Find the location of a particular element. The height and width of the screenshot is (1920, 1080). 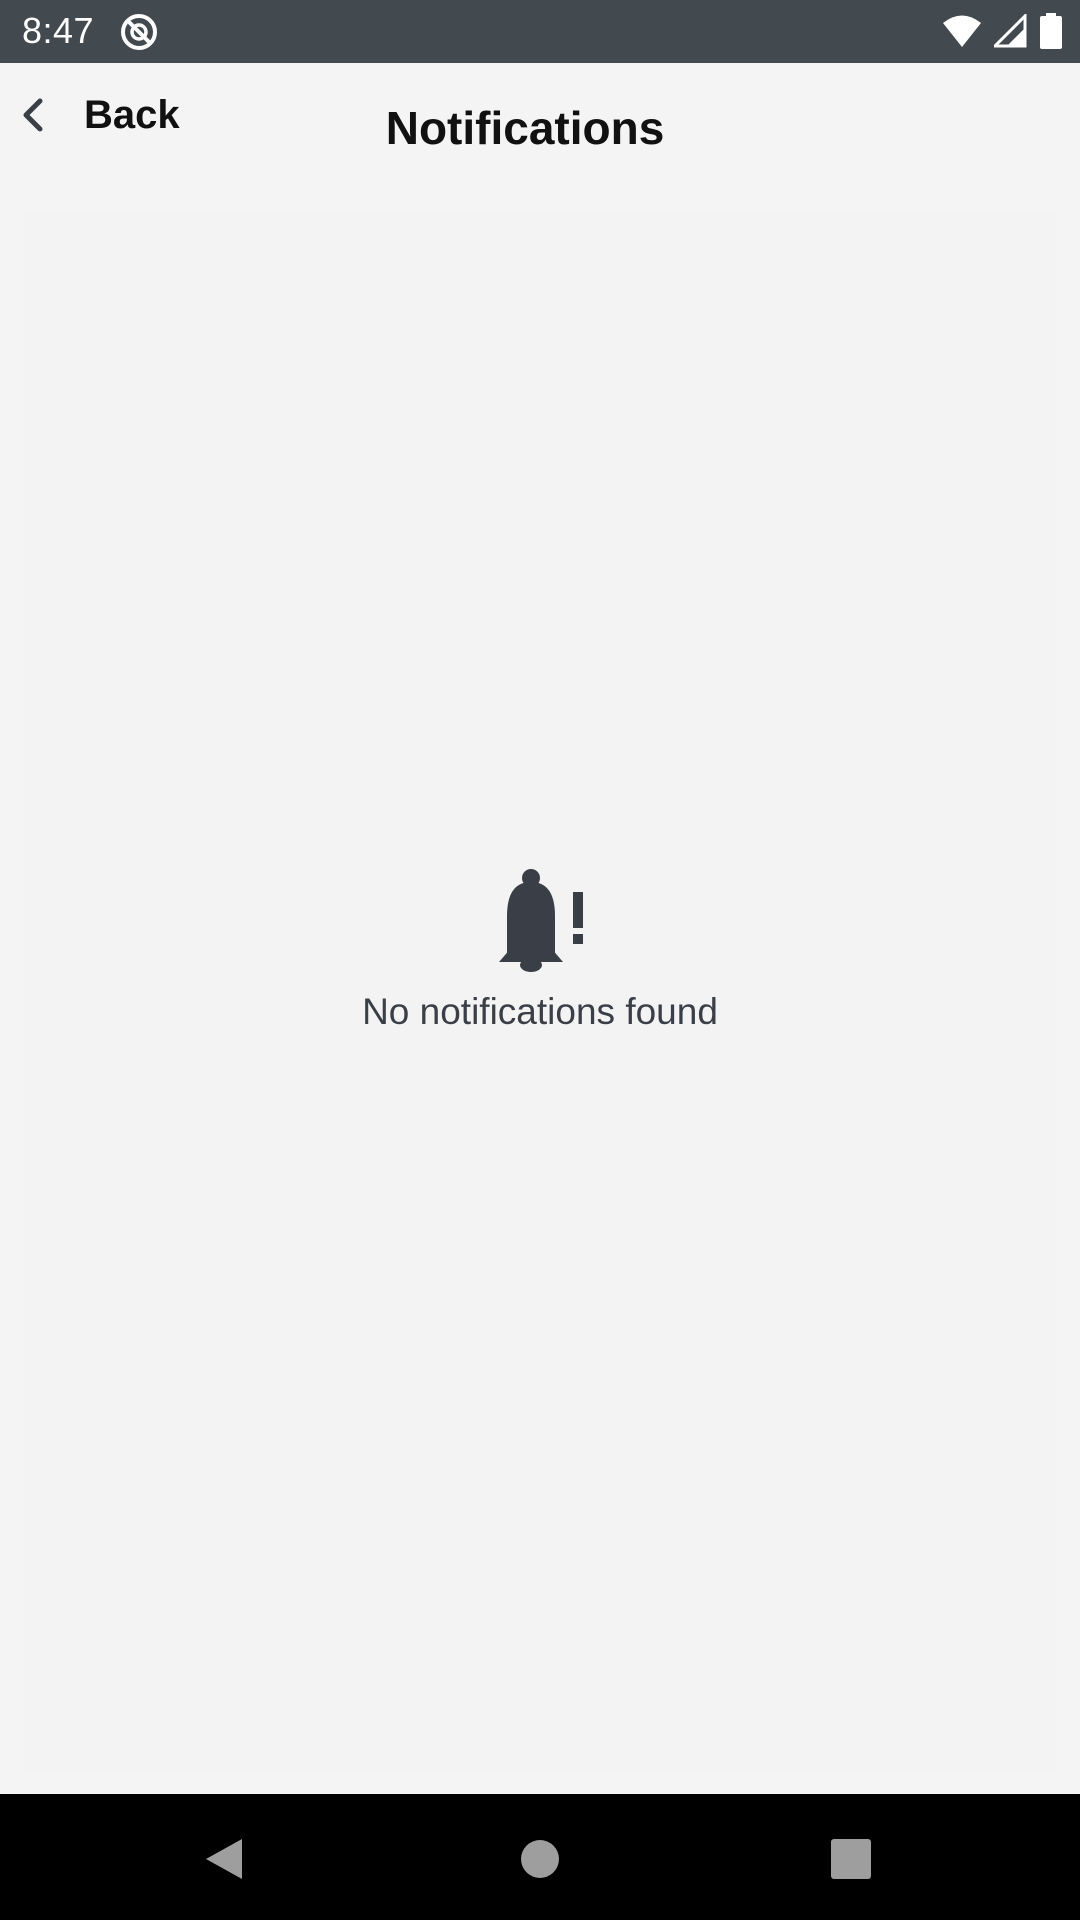

system-nav-bar is located at coordinates (540, 1857).